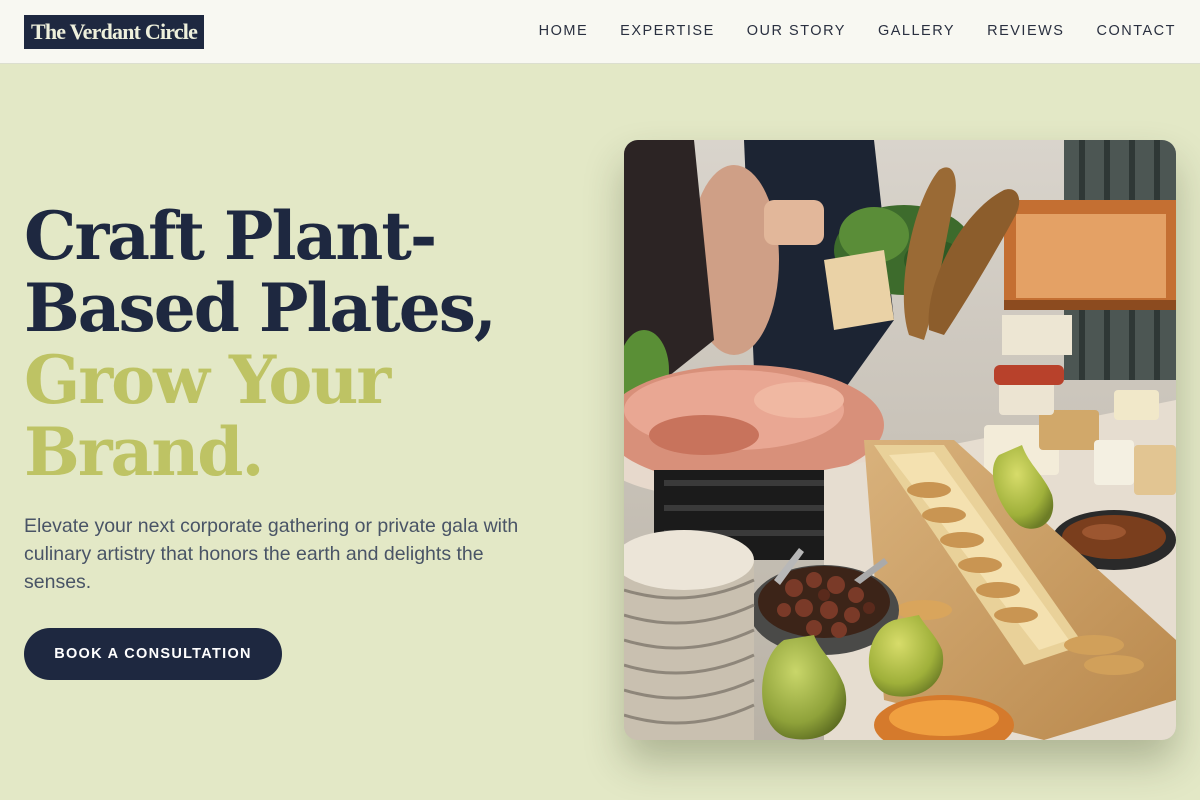  What do you see at coordinates (667, 31) in the screenshot?
I see `nav-link-expertise: EXPERTISE` at bounding box center [667, 31].